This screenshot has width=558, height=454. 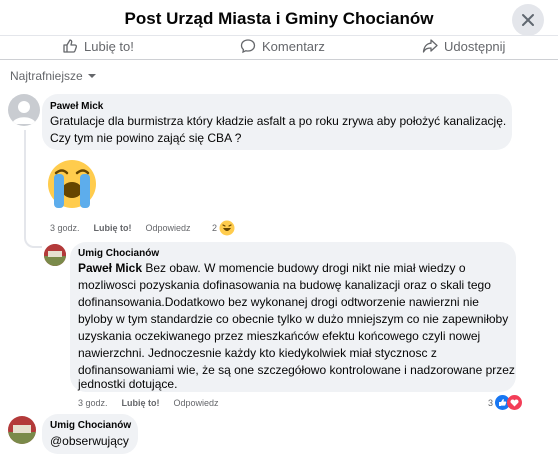 I want to click on share-action-button: Udostępnij, so click(x=463, y=46).